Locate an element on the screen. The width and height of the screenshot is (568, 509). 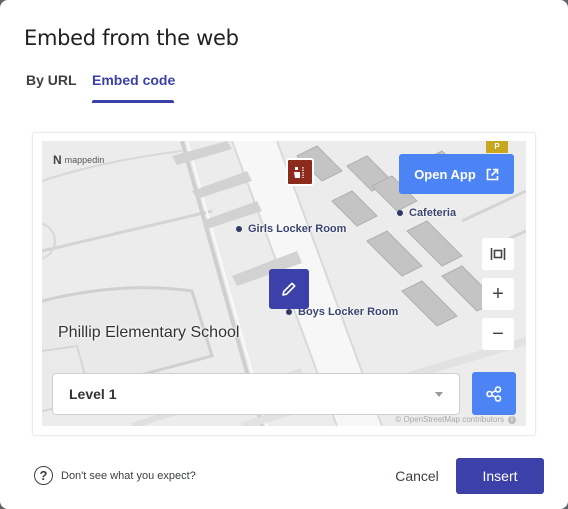
building-name-label: Phillip Elementary School is located at coordinates (149, 332).